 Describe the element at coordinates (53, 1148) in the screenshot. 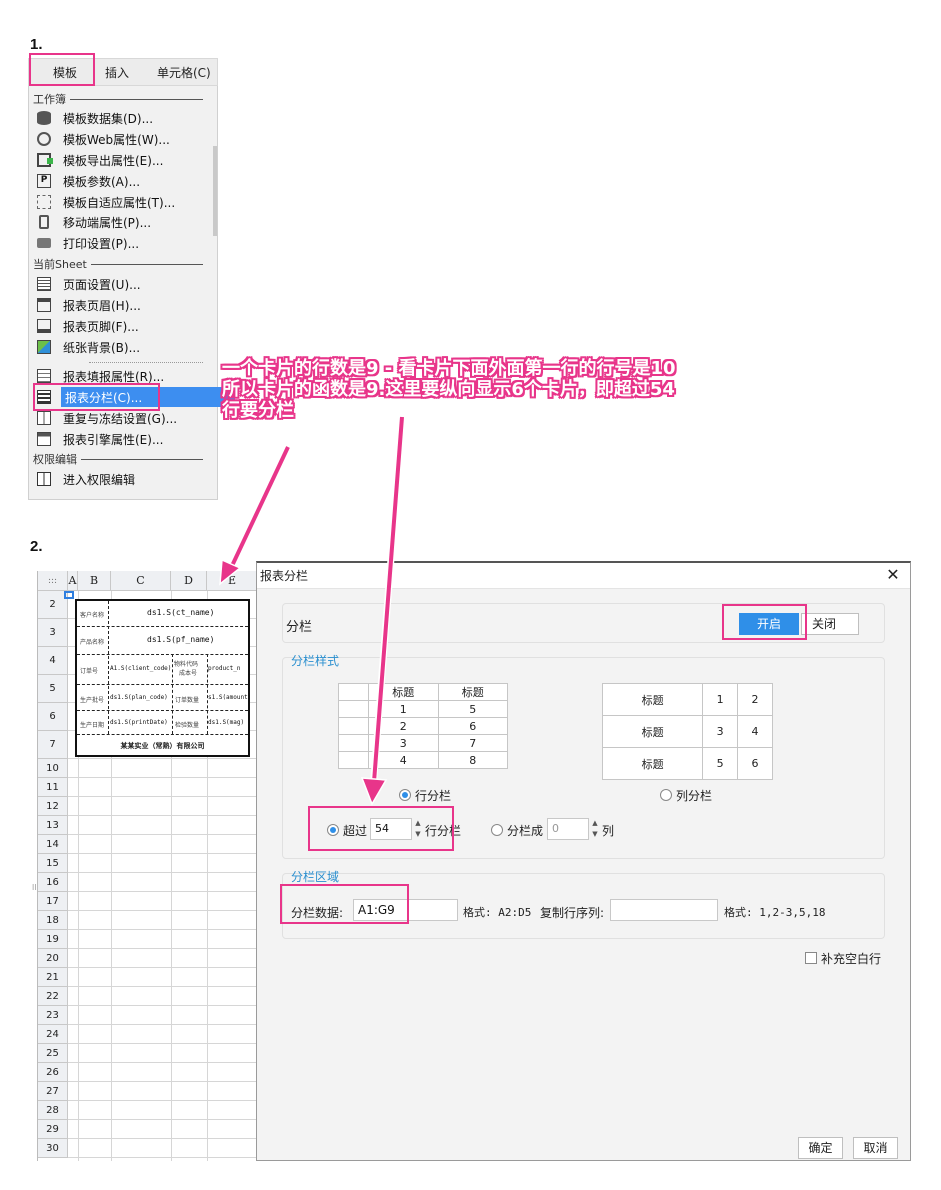

I see `row-header: 30` at that location.